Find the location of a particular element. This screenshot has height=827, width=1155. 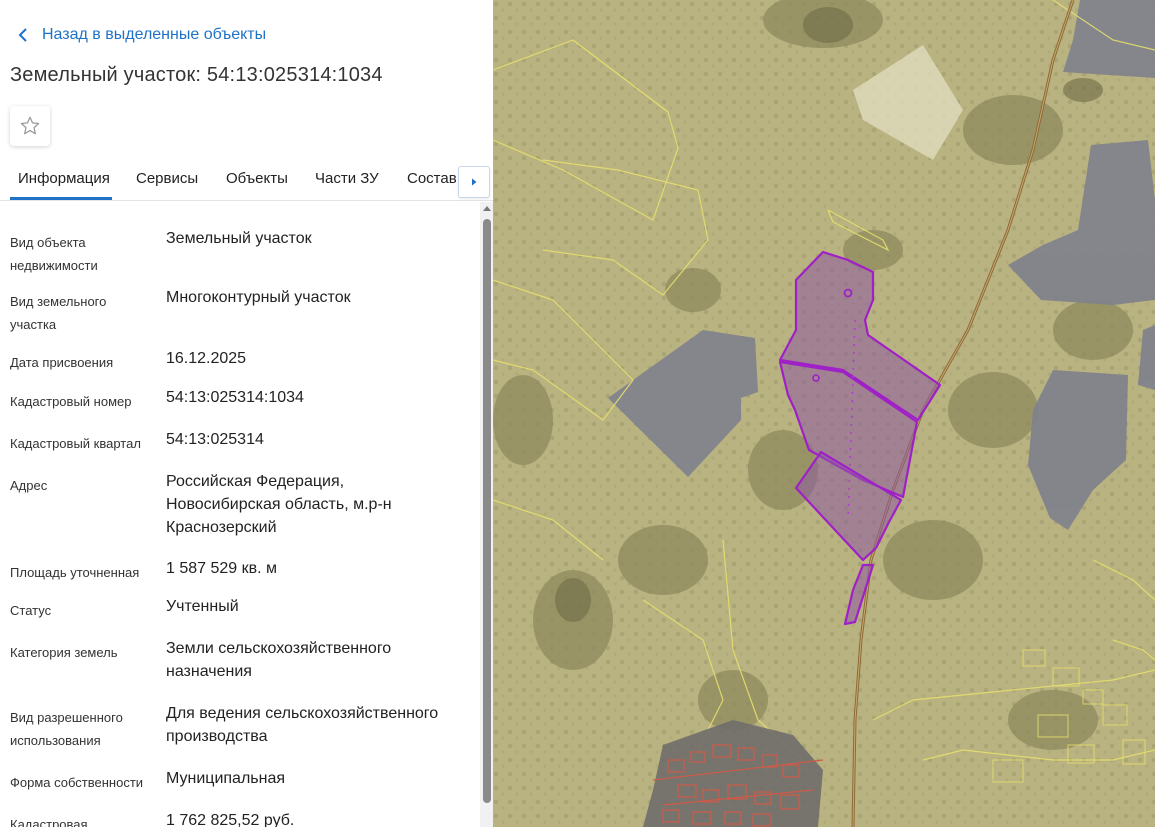

info-value: Земли сельскохозяйственного назначения is located at coordinates (279, 660).